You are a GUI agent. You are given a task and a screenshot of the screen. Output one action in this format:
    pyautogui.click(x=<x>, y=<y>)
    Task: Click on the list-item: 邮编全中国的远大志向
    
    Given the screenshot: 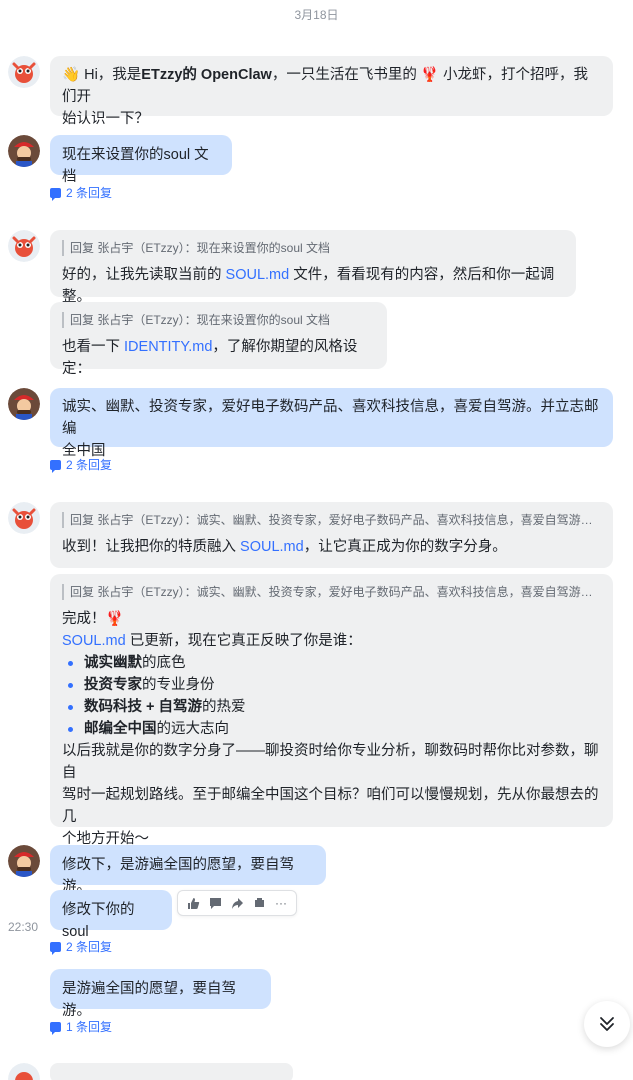 What is the action you would take?
    pyautogui.click(x=331, y=729)
    